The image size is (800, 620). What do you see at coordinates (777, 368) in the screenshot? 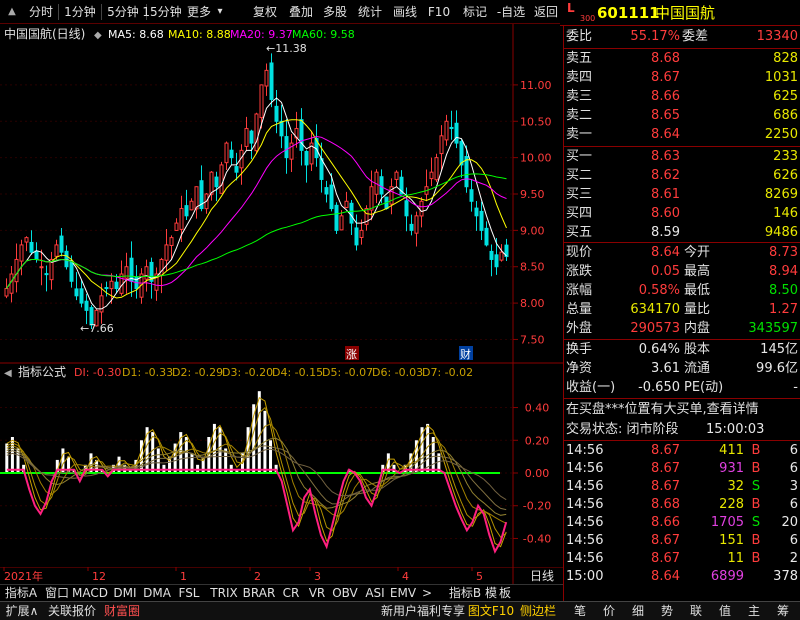
I see `stat-value: 99.6亿` at bounding box center [777, 368].